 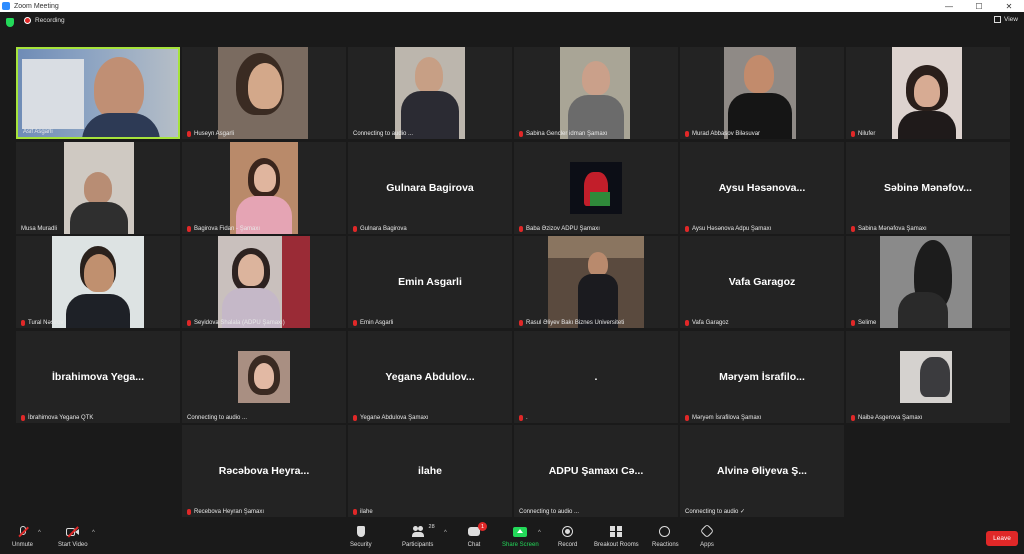 What do you see at coordinates (596, 377) in the screenshot?
I see `participant-tile: . .` at bounding box center [596, 377].